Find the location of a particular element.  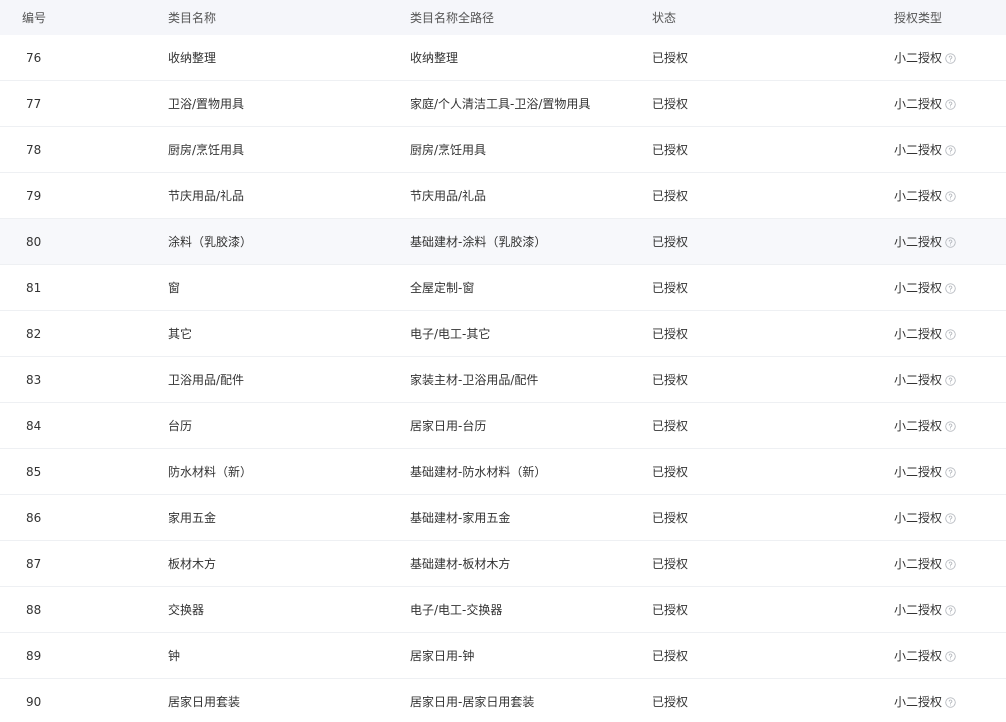

column-header-status: 状态 is located at coordinates (664, 18).